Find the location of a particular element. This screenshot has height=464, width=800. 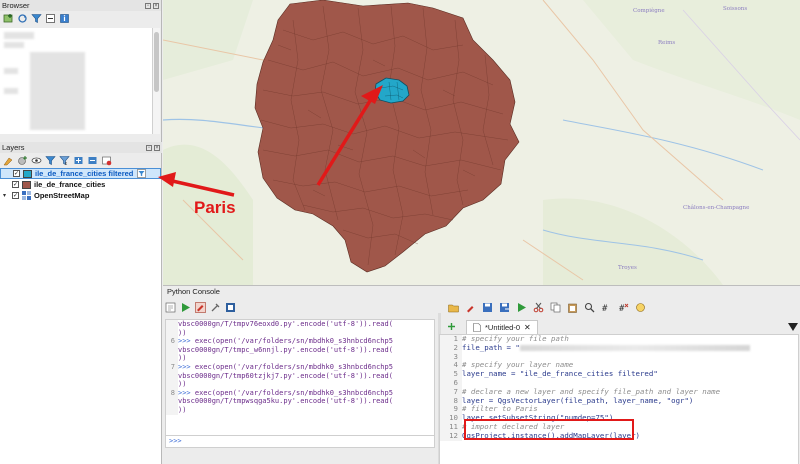

cut-icon is located at coordinates (538, 307).